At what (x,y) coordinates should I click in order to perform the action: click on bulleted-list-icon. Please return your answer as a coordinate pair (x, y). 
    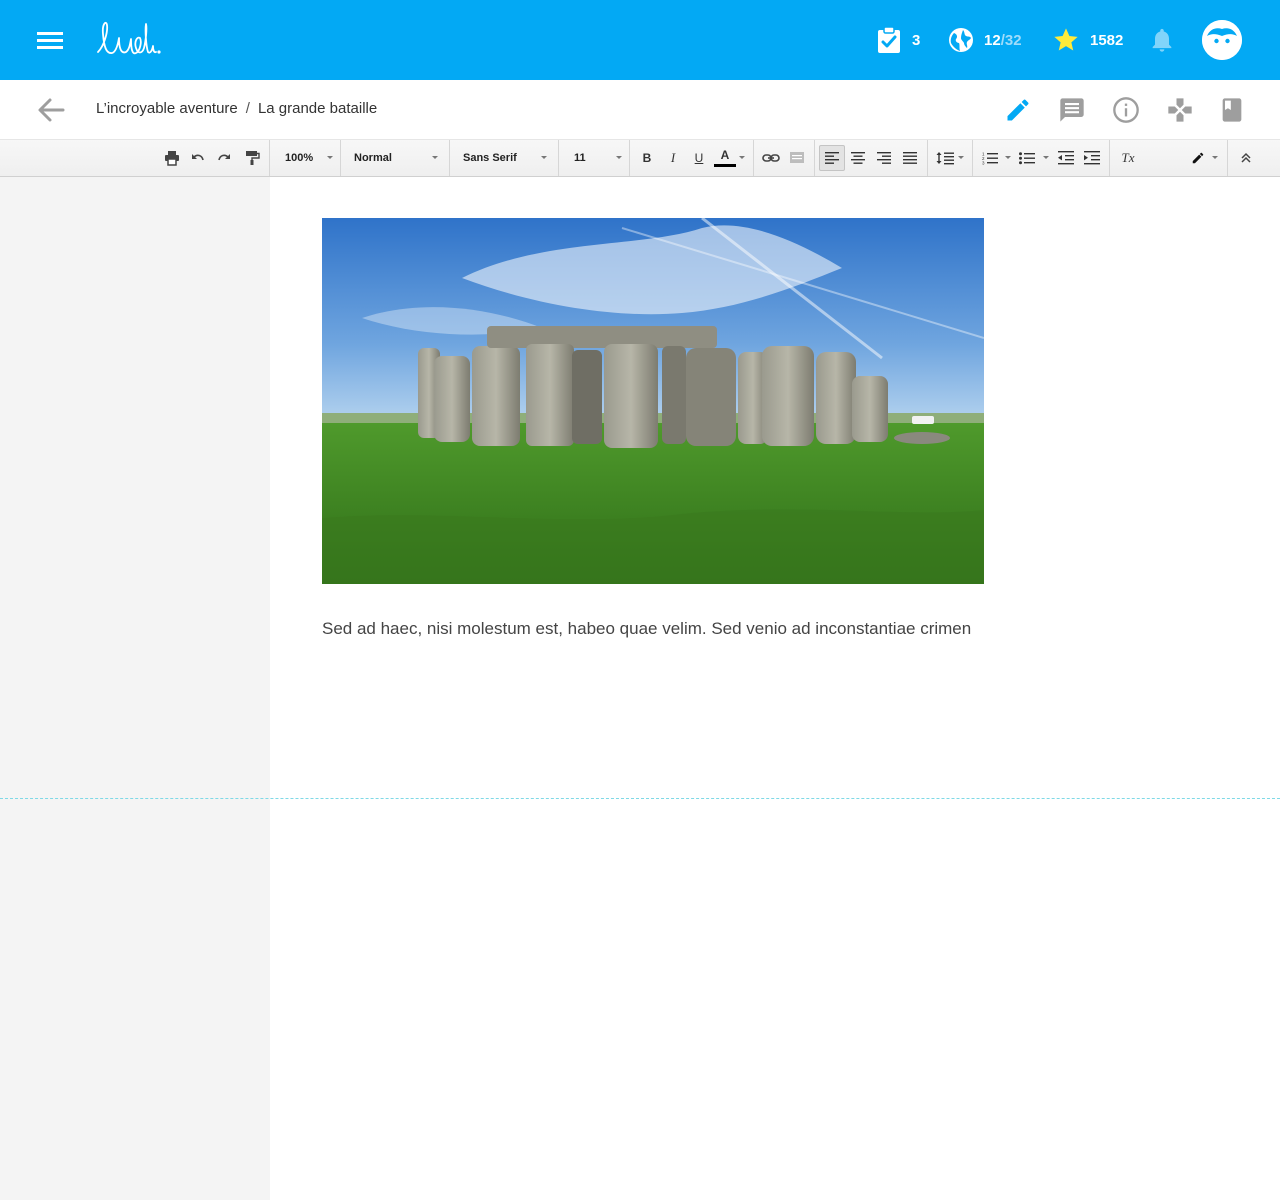
    Looking at the image, I should click on (1027, 158).